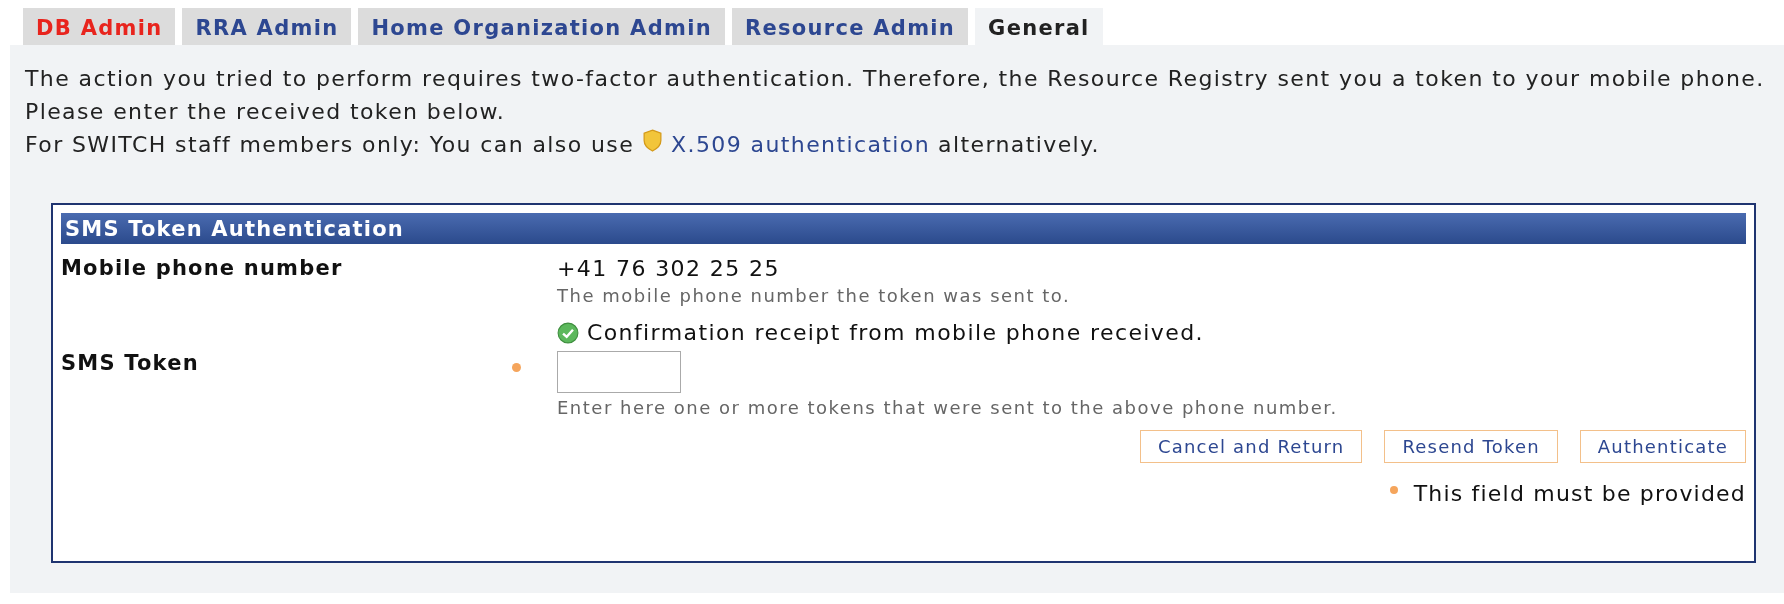 This screenshot has width=1784, height=604. Describe the element at coordinates (903, 228) in the screenshot. I see `form-title: SMS Token Authentication` at that location.